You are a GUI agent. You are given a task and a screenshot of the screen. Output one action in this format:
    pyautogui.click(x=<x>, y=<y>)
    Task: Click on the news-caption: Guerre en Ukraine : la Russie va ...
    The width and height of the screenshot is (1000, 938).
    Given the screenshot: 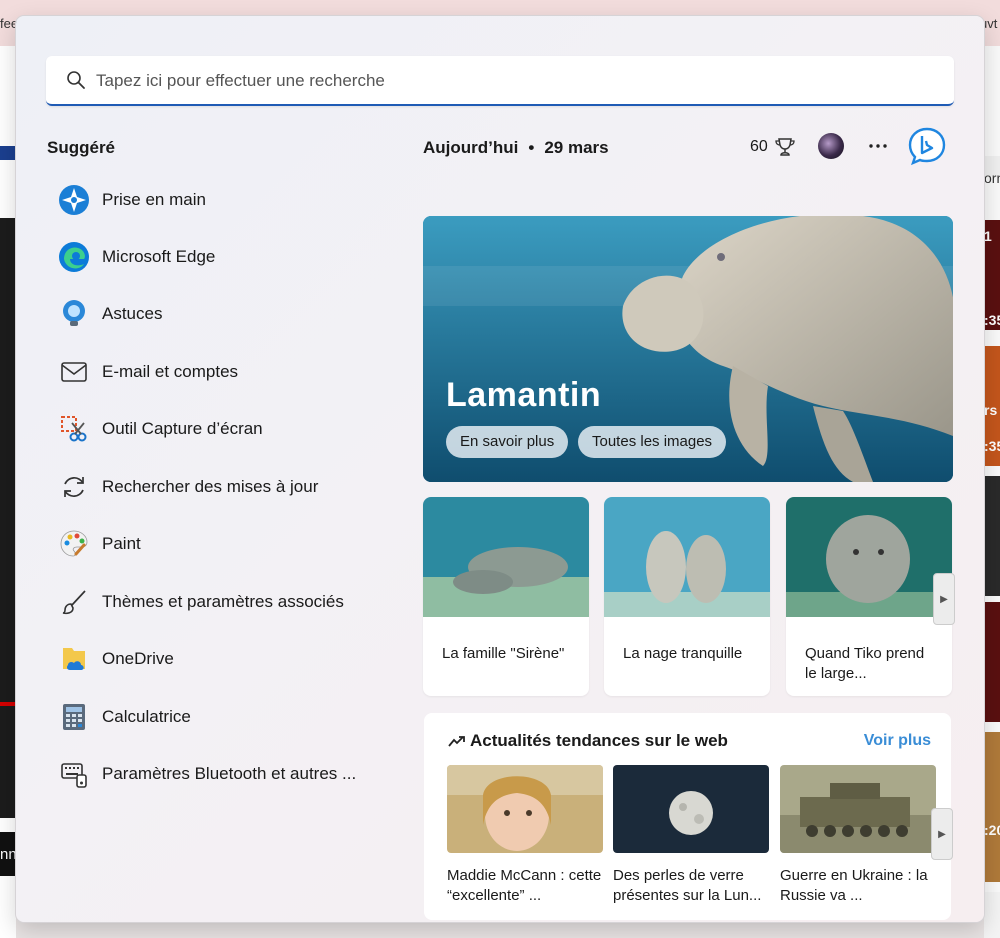 What is the action you would take?
    pyautogui.click(x=854, y=885)
    